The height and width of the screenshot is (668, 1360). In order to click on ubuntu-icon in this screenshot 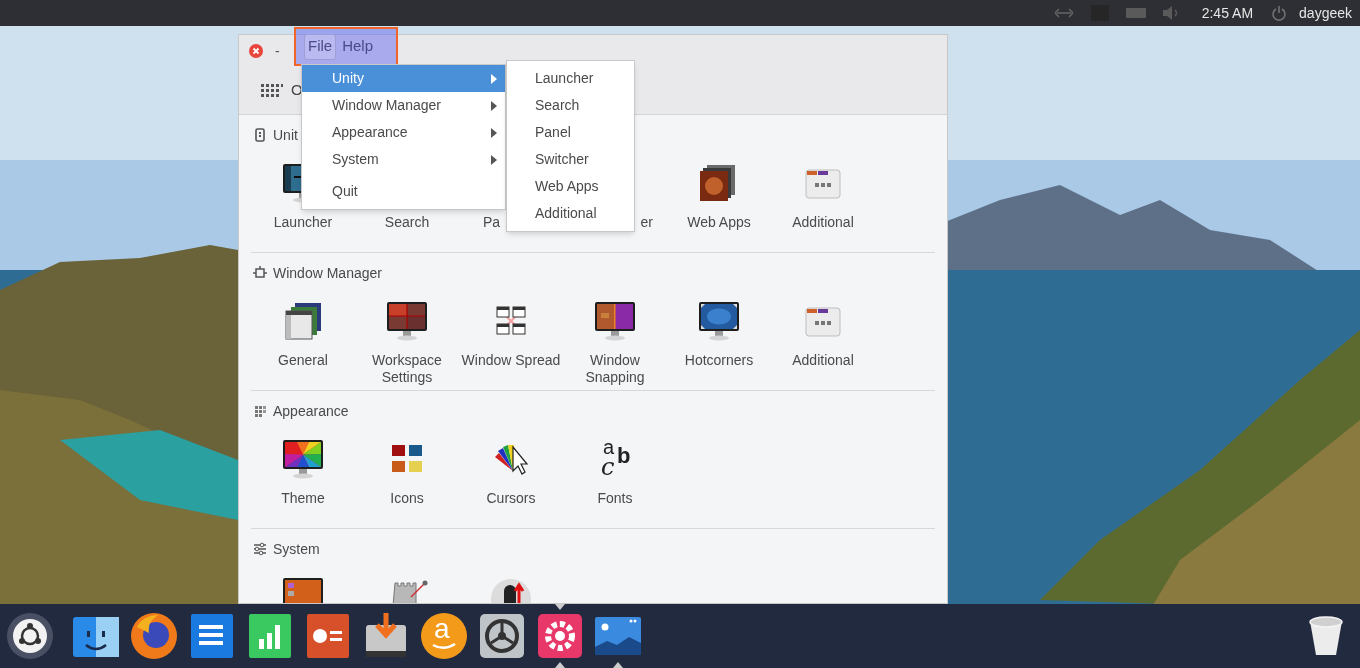, I will do `click(30, 636)`.